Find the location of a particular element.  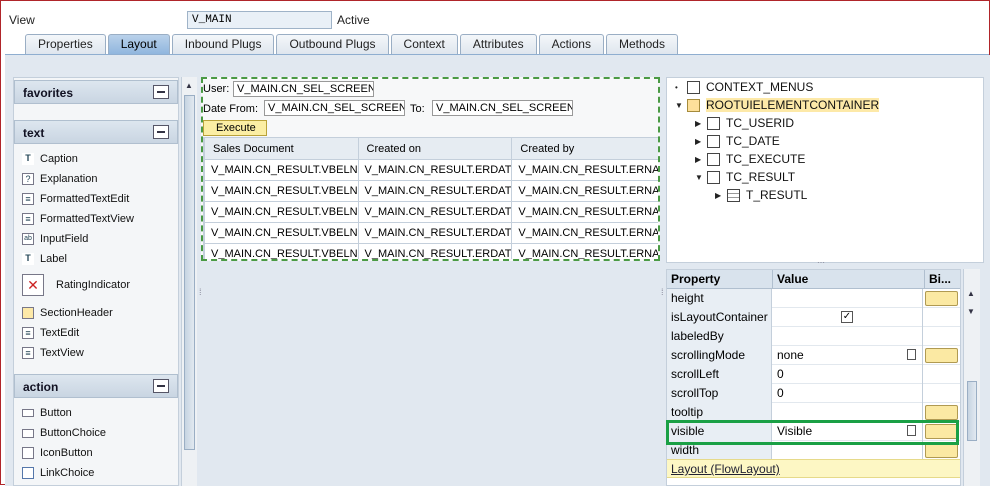

property-column-header: Property is located at coordinates (720, 279).